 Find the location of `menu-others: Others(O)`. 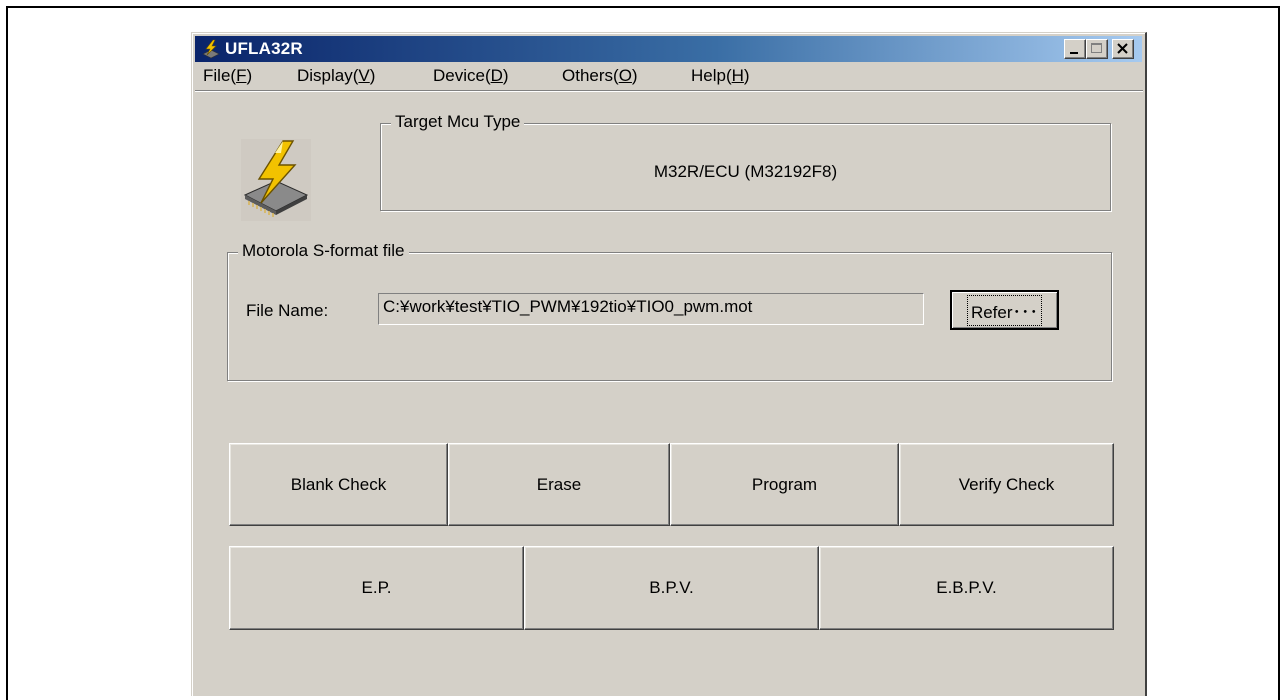

menu-others: Others(O) is located at coordinates (600, 76).